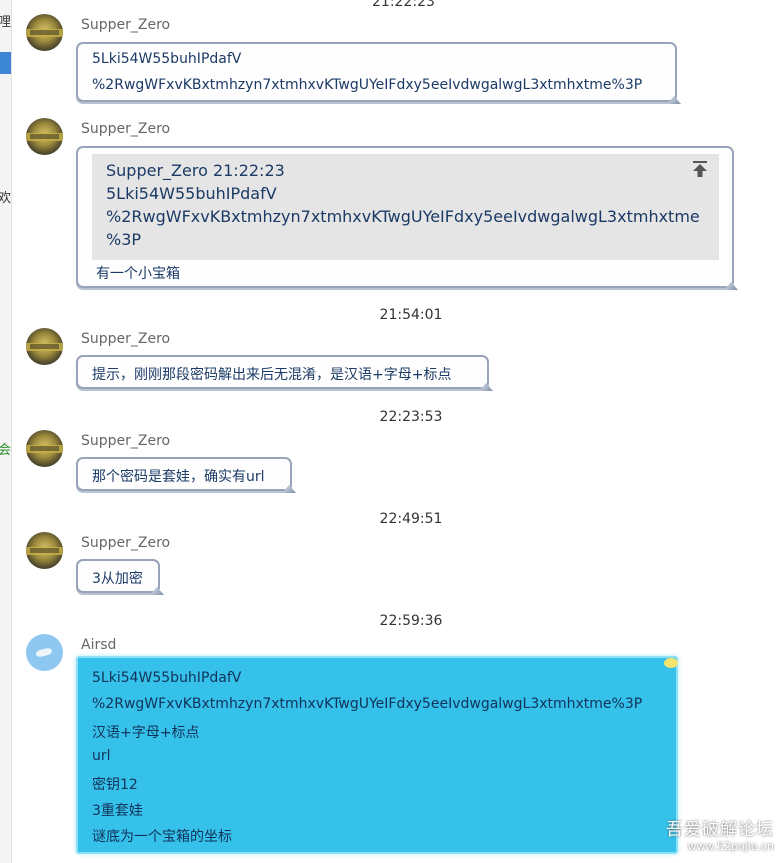 The width and height of the screenshot is (782, 863). What do you see at coordinates (124, 239) in the screenshot?
I see `quote-line: %3P` at bounding box center [124, 239].